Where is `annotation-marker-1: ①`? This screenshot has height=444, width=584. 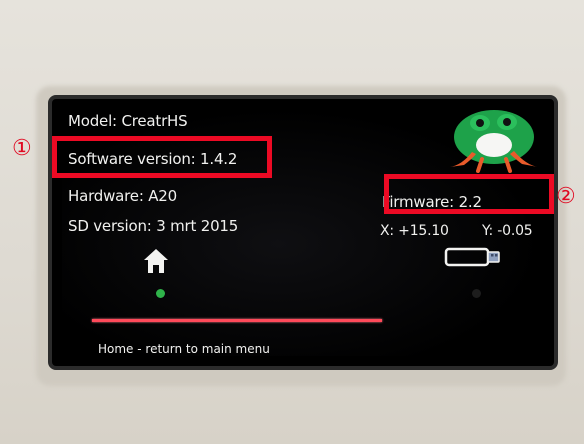 annotation-marker-1: ① is located at coordinates (22, 148).